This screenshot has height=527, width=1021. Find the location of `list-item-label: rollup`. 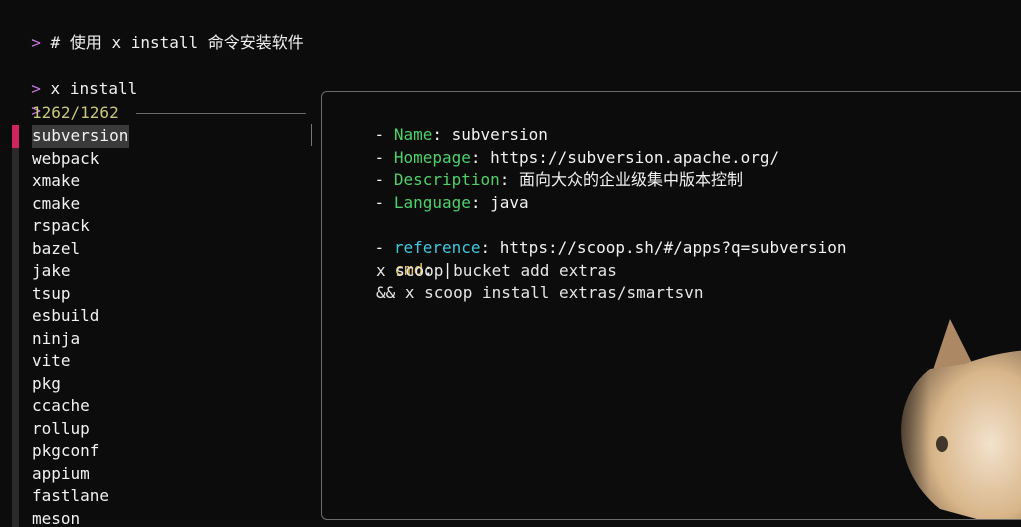

list-item-label: rollup is located at coordinates (61, 428).